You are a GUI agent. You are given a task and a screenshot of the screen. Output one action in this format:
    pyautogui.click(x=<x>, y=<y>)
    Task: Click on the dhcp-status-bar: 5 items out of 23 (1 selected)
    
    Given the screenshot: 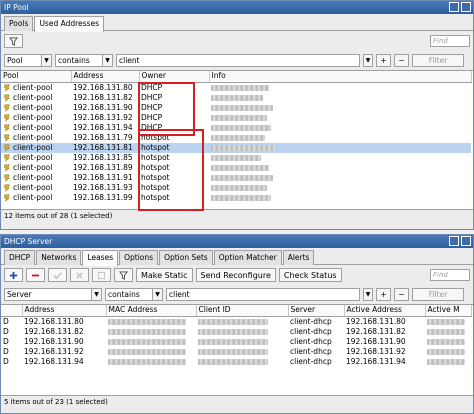 What is the action you would take?
    pyautogui.click(x=56, y=402)
    